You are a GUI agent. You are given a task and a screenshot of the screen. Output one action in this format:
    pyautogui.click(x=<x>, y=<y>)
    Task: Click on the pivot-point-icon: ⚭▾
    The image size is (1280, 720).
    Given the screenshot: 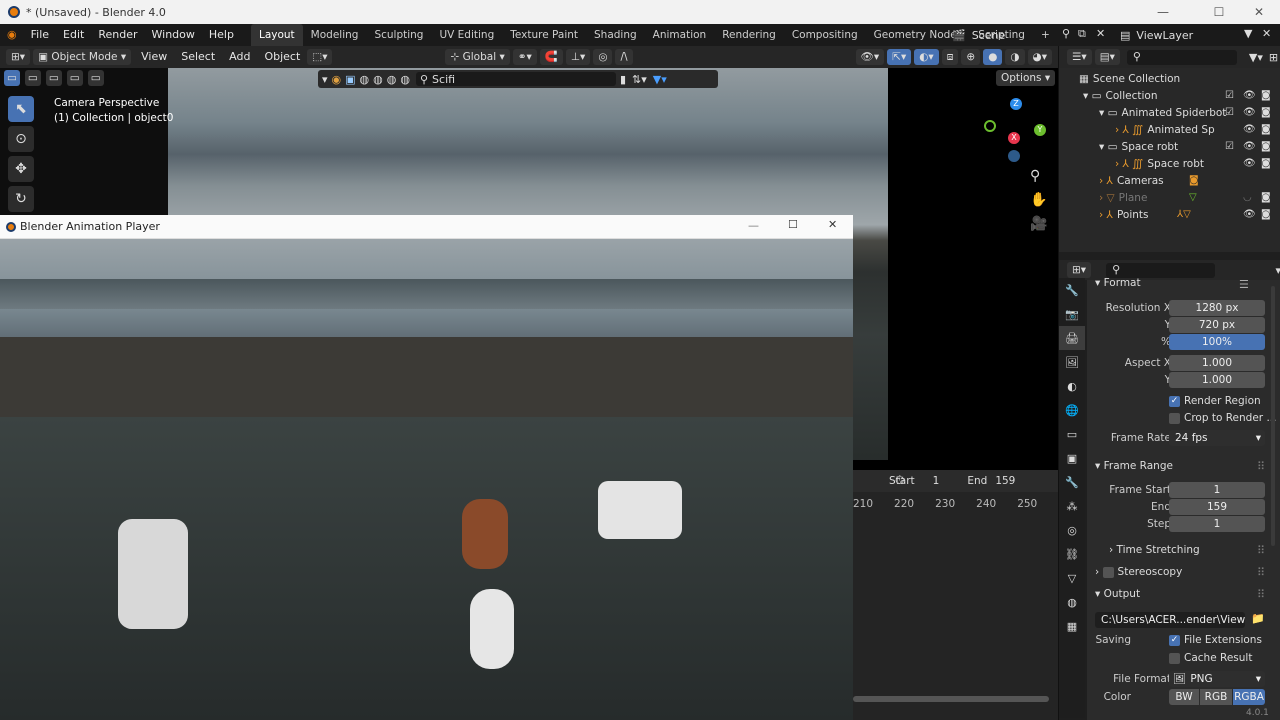 What is the action you would take?
    pyautogui.click(x=524, y=57)
    